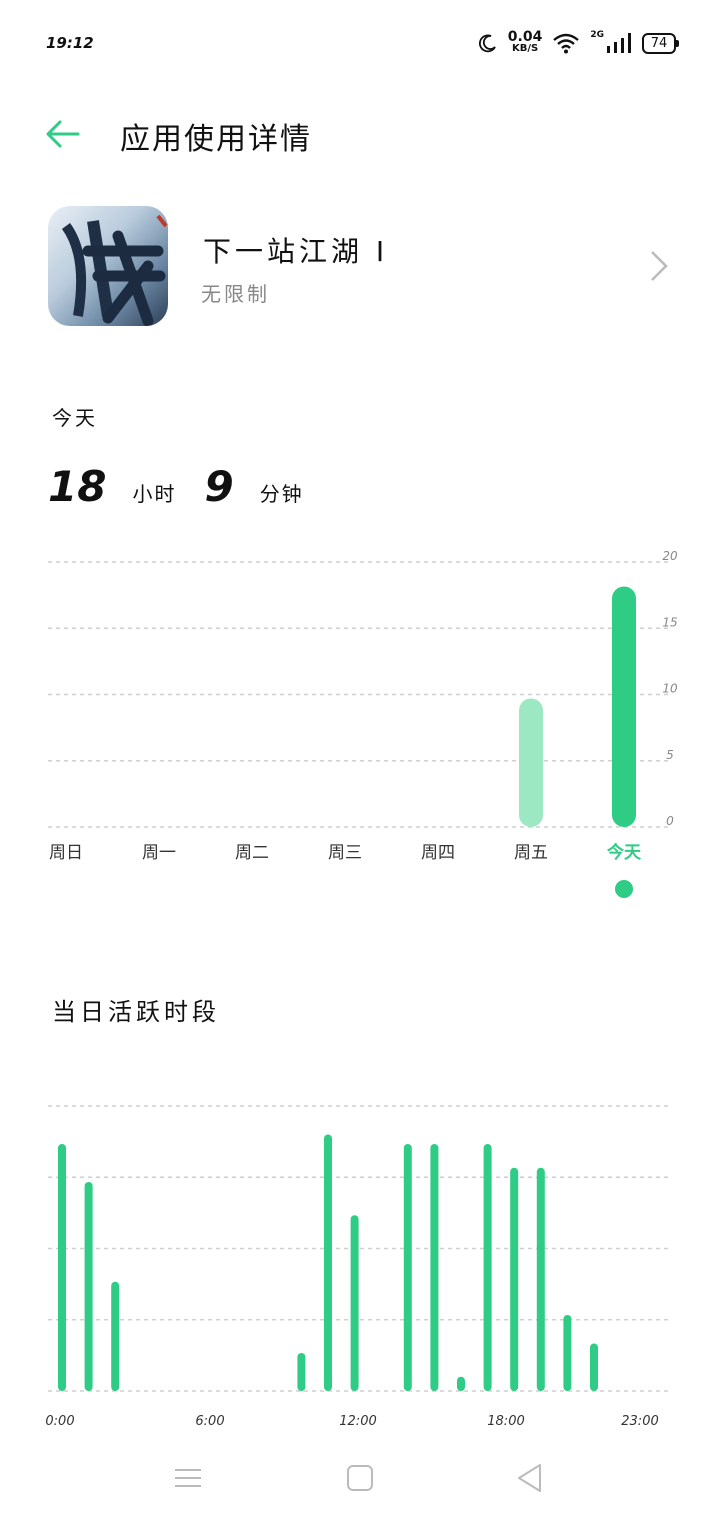 The image size is (720, 1520). Describe the element at coordinates (670, 821) in the screenshot. I see `y-tick-label: 0` at that location.